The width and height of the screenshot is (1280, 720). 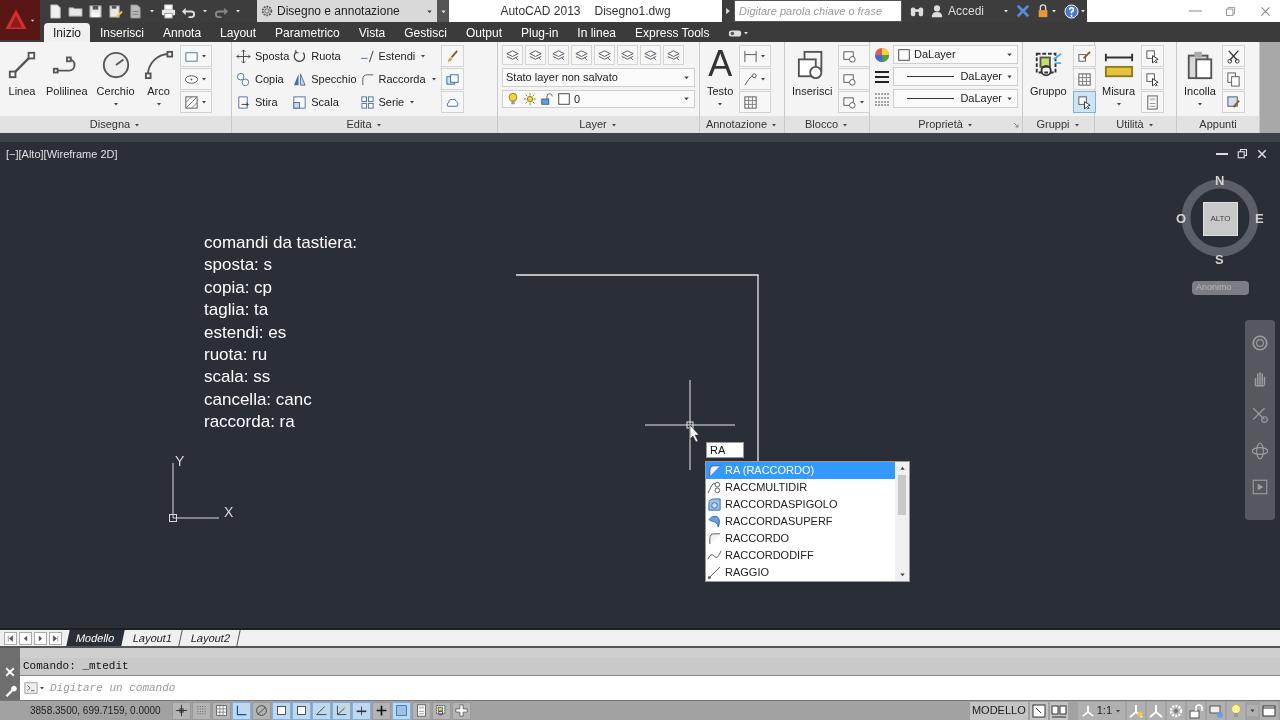 I want to click on sheet-tab: Layout2, so click(x=211, y=638).